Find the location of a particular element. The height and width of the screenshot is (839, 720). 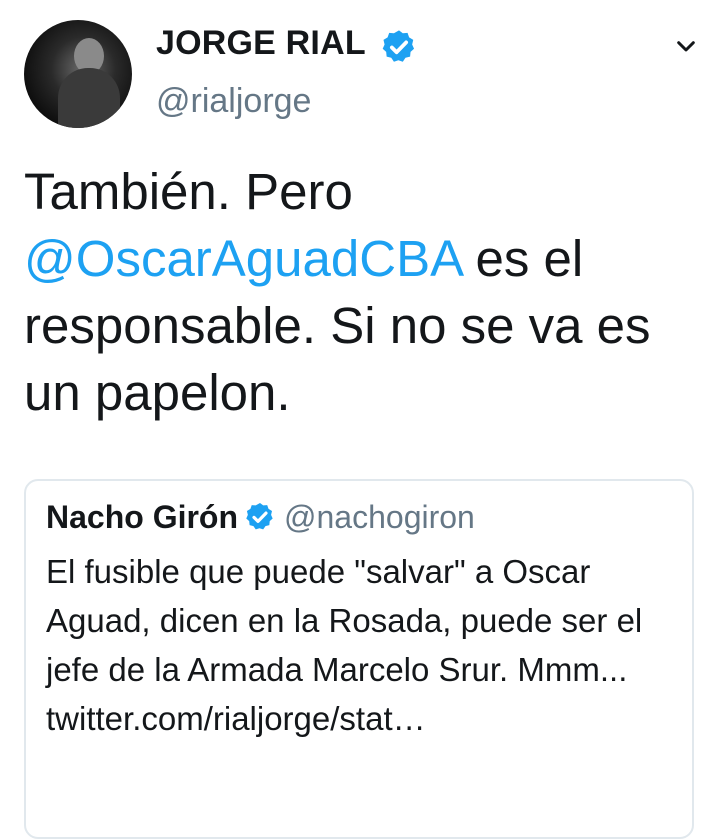

author-handle: @rialjorge is located at coordinates (233, 101).